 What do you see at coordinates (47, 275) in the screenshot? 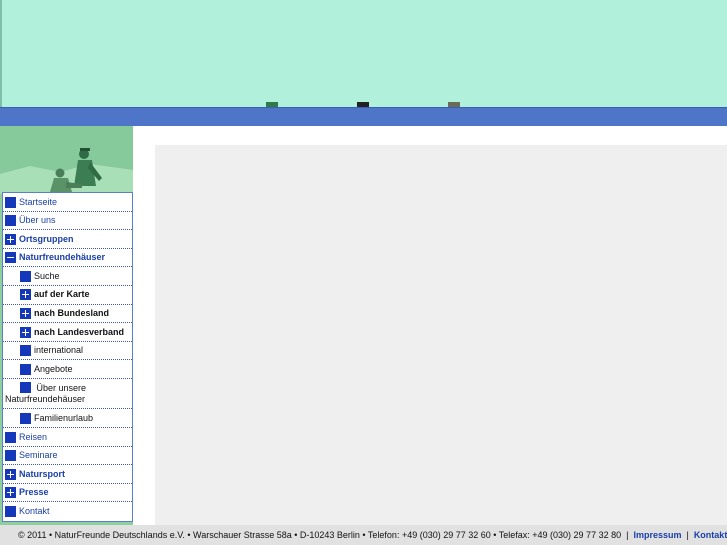
I see `sidebar-item-label: Suche` at bounding box center [47, 275].